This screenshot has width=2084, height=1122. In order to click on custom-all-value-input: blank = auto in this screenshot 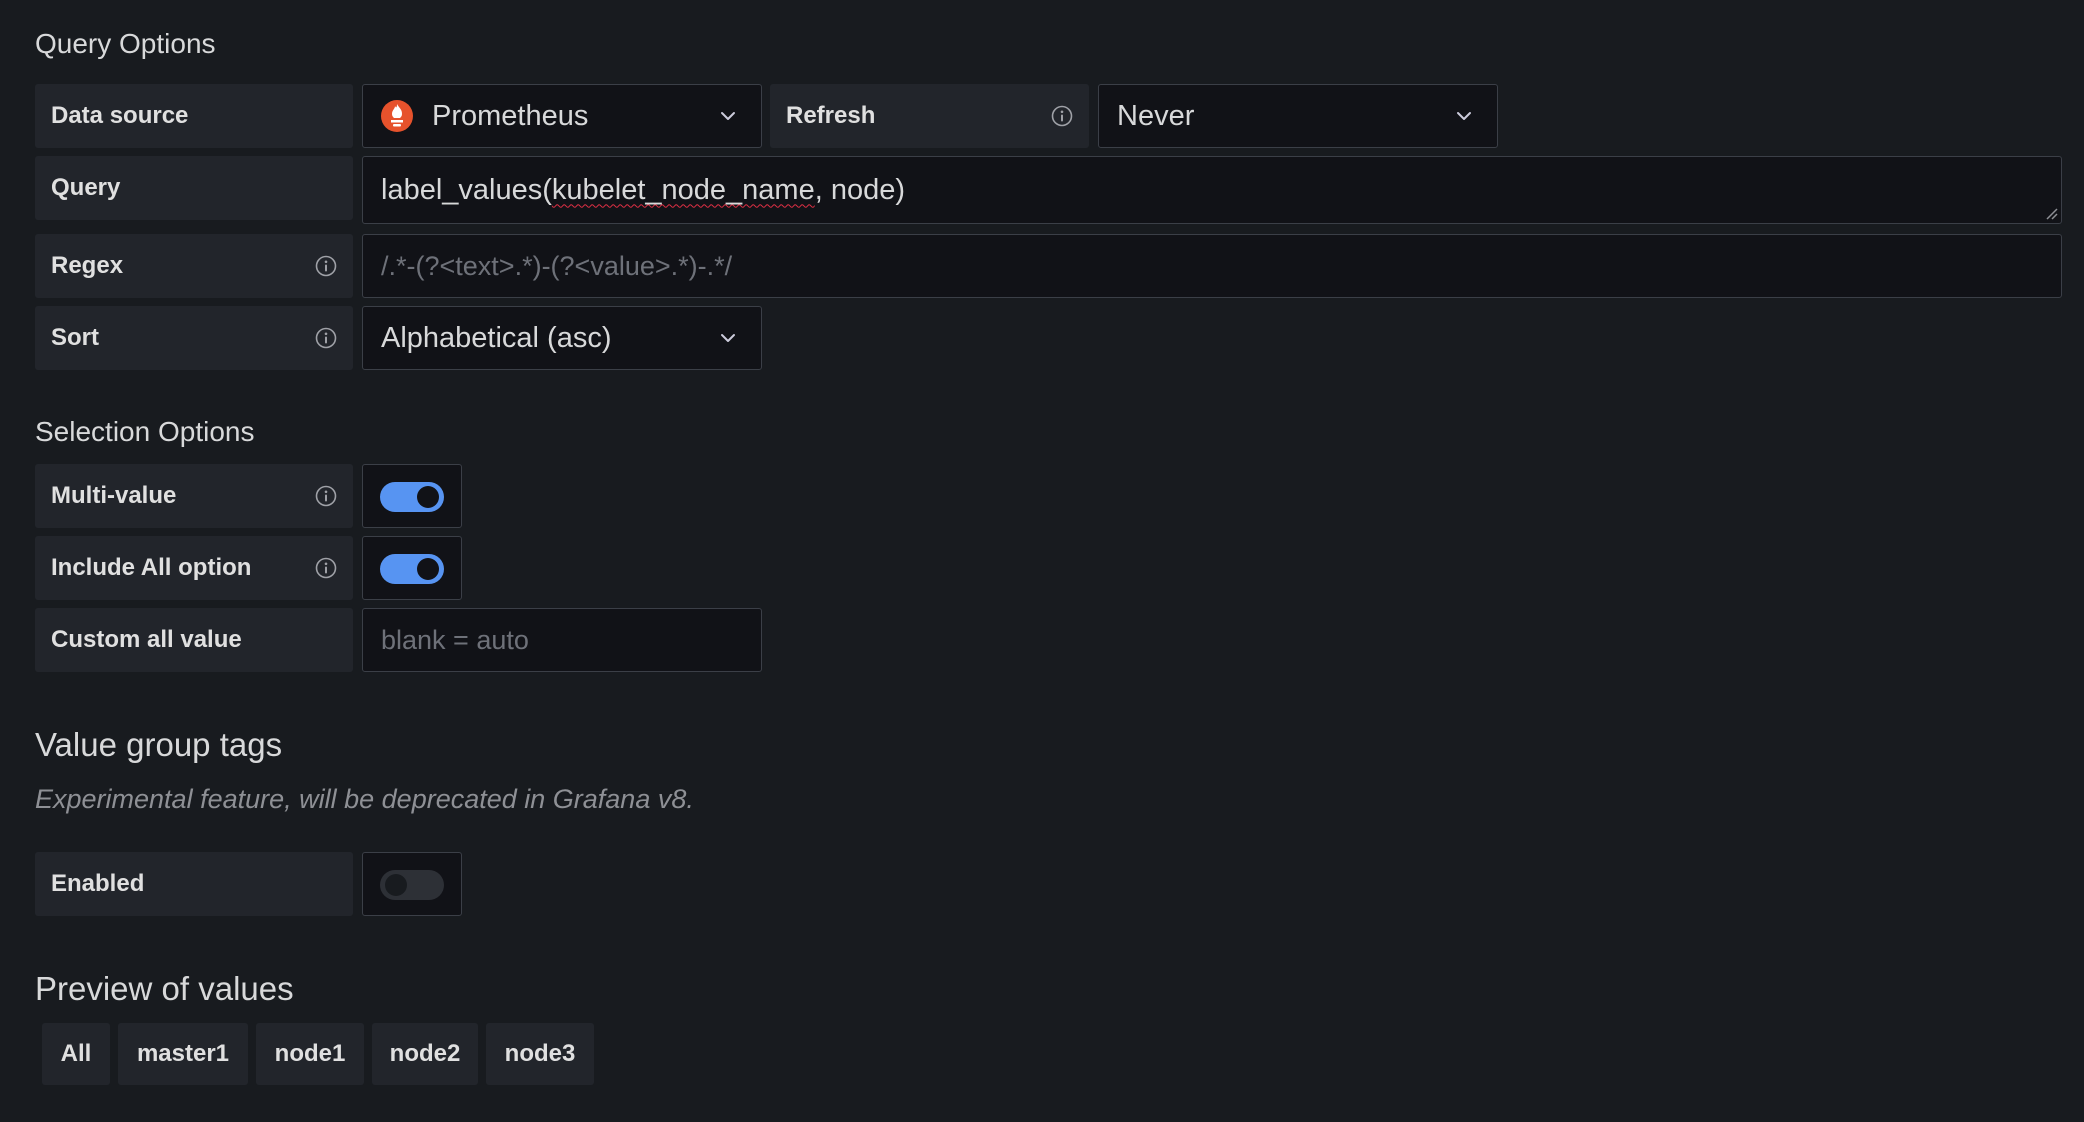, I will do `click(562, 640)`.